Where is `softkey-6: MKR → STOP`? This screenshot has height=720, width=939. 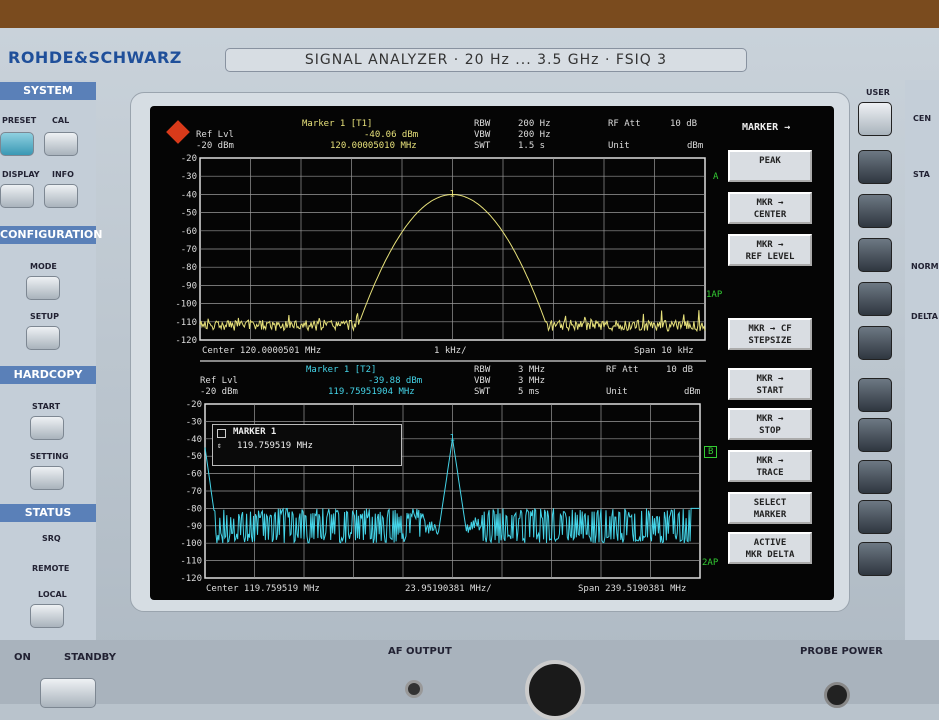 softkey-6: MKR → STOP is located at coordinates (770, 424).